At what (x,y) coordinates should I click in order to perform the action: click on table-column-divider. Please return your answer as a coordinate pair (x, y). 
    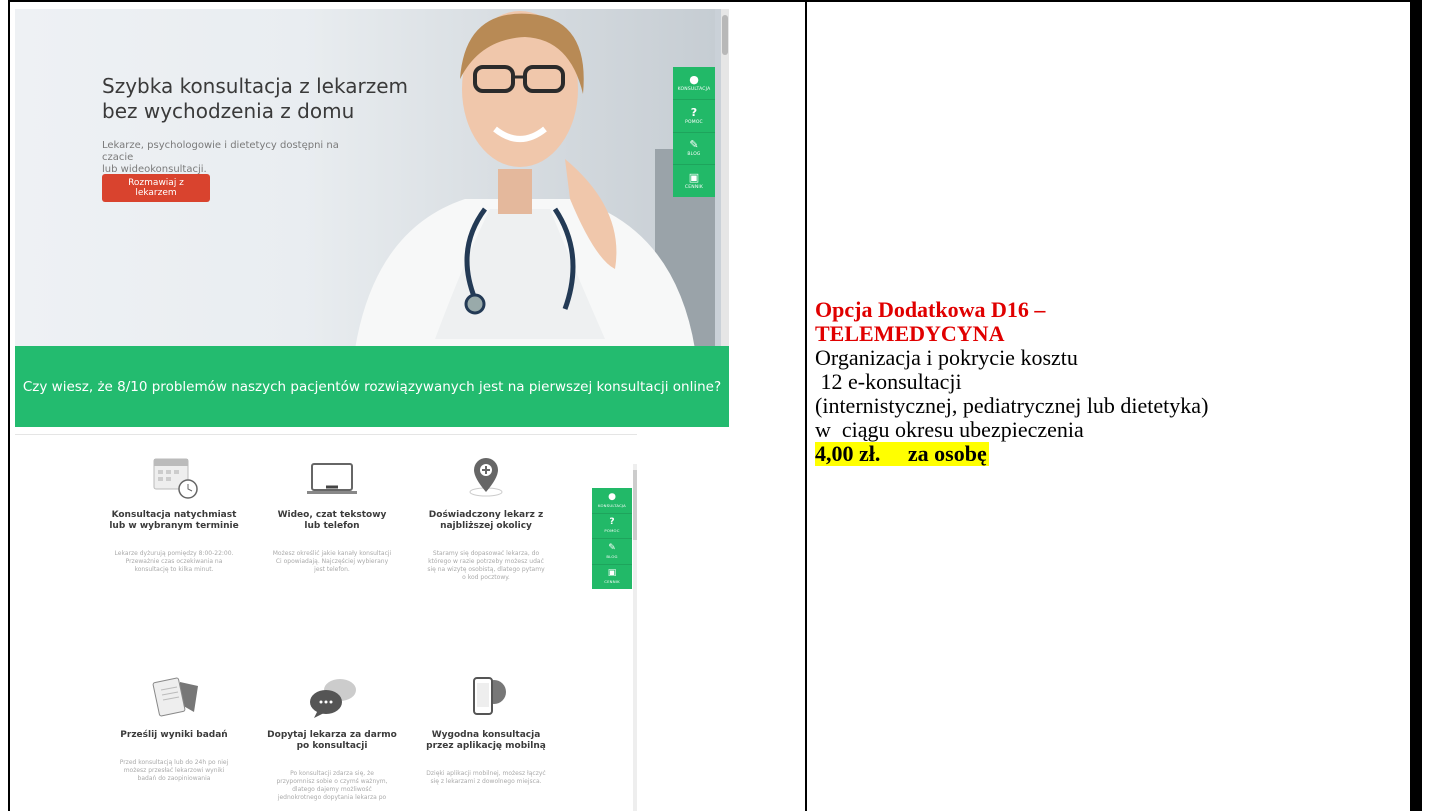
    Looking at the image, I should click on (806, 405).